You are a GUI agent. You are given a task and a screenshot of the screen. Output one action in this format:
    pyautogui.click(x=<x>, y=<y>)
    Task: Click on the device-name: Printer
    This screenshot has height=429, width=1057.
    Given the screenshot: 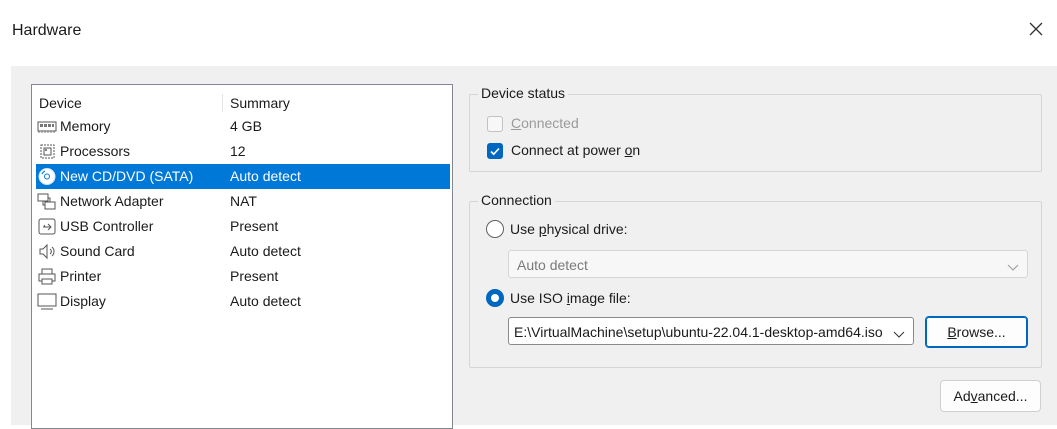 What is the action you would take?
    pyautogui.click(x=81, y=276)
    